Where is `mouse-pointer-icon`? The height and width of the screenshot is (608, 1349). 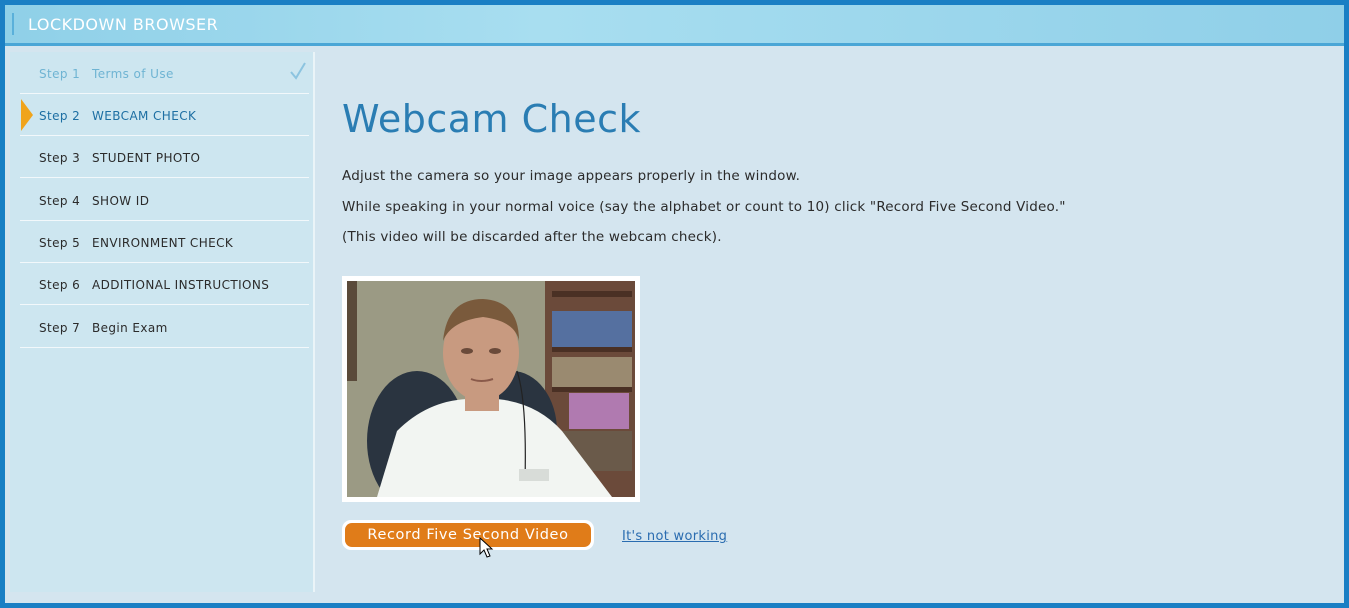 mouse-pointer-icon is located at coordinates (486, 547).